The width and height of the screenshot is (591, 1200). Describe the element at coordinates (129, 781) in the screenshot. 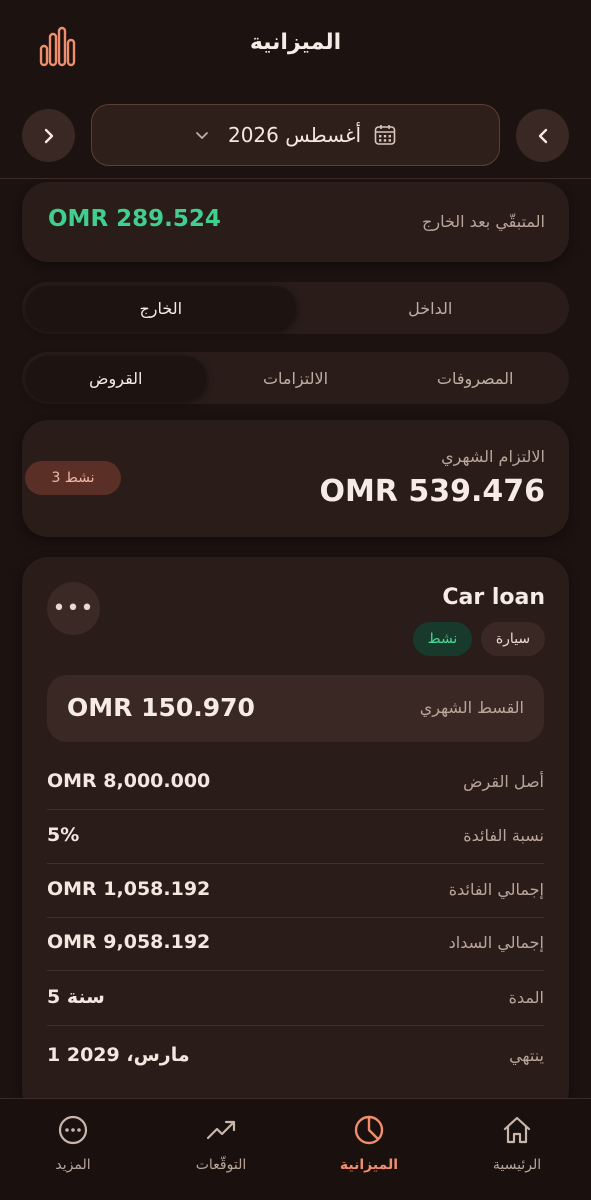

I see `detail-value: OMR 8,000.000` at that location.